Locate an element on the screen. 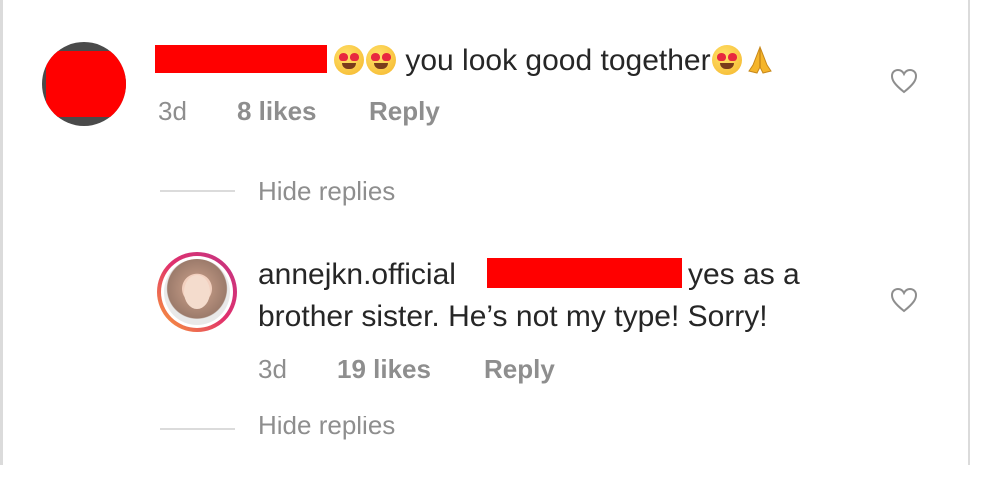 The image size is (1000, 500). reply-reply-button: Reply is located at coordinates (519, 369).